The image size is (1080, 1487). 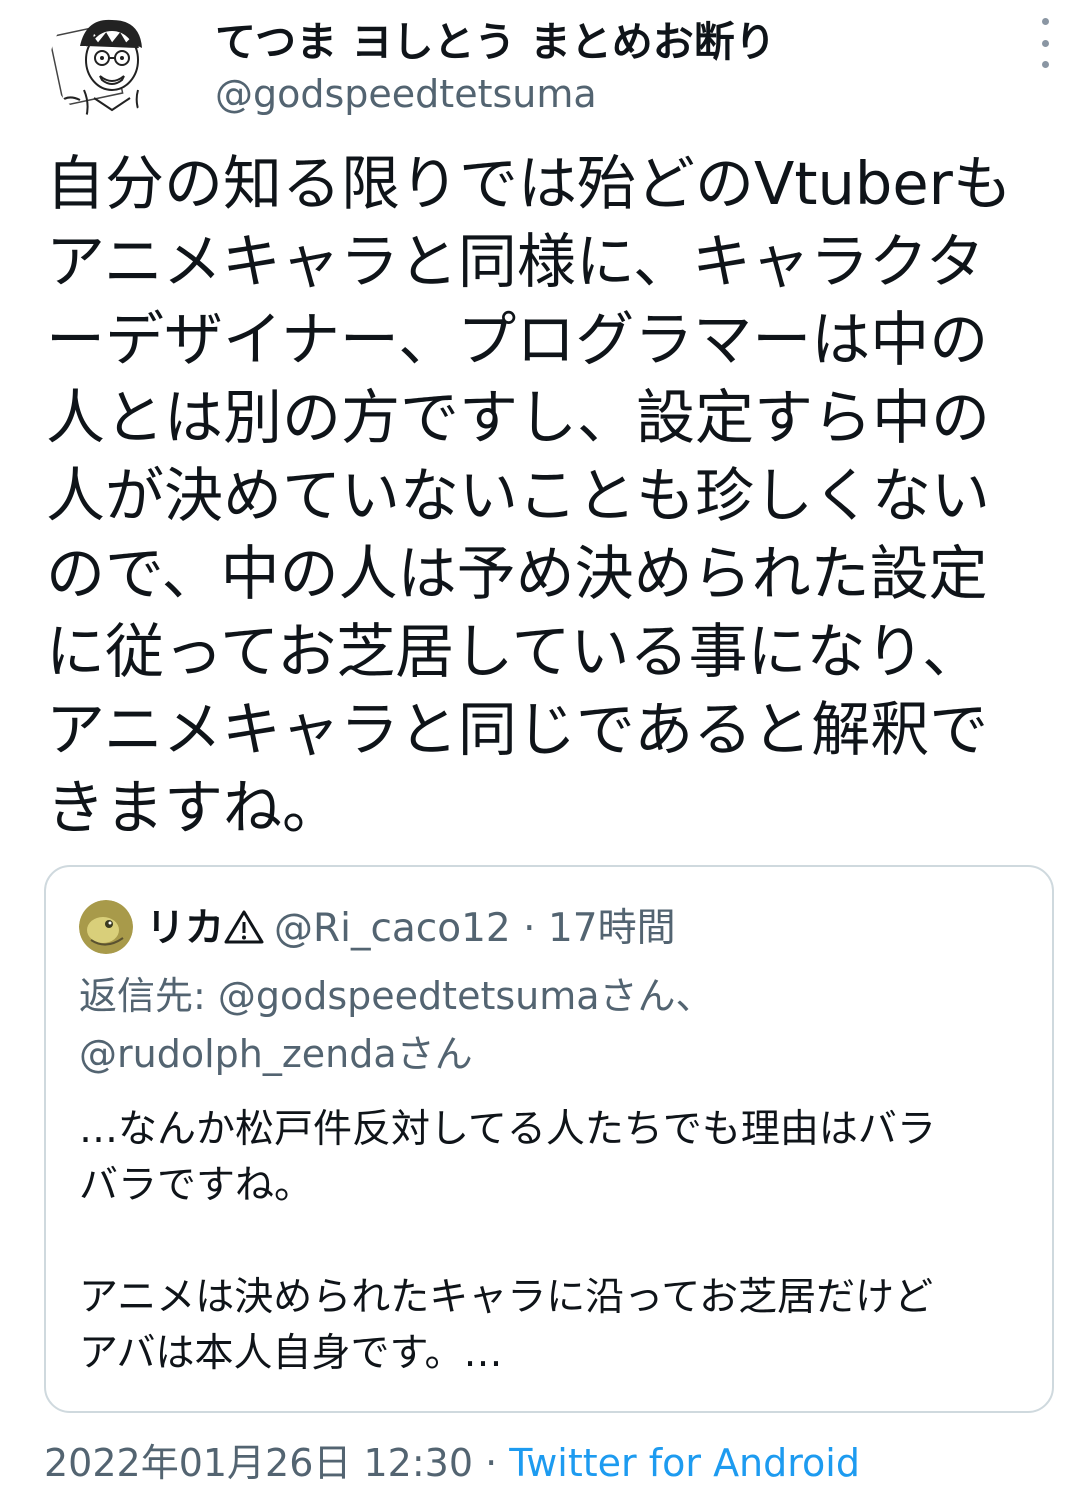 What do you see at coordinates (515, 261) in the screenshot?
I see `tweet-line: アニメキャラと同様に、キャラクタ` at bounding box center [515, 261].